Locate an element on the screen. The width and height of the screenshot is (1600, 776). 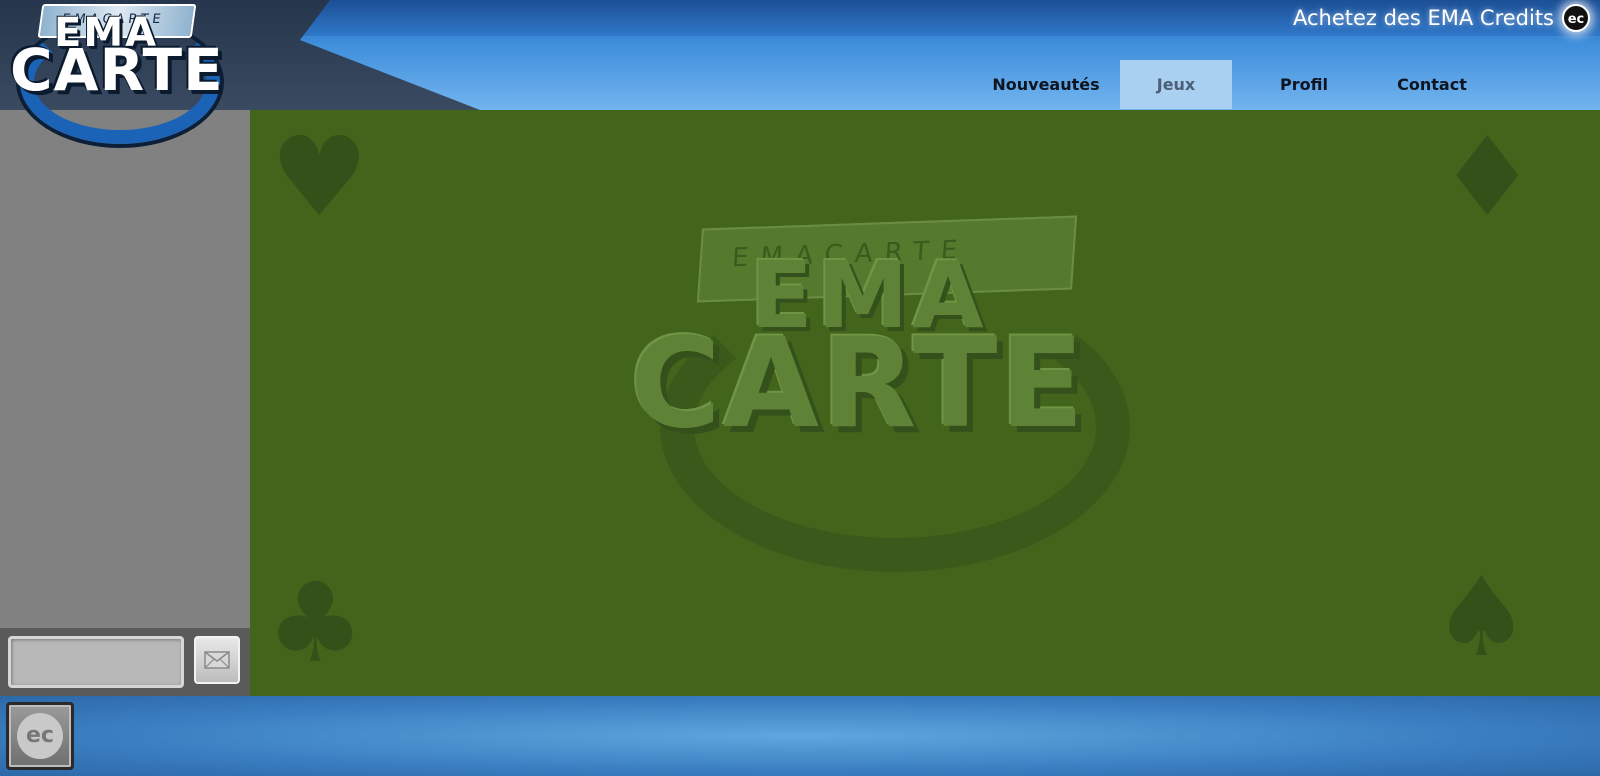
ema-credits-button: ec is located at coordinates (40, 736).